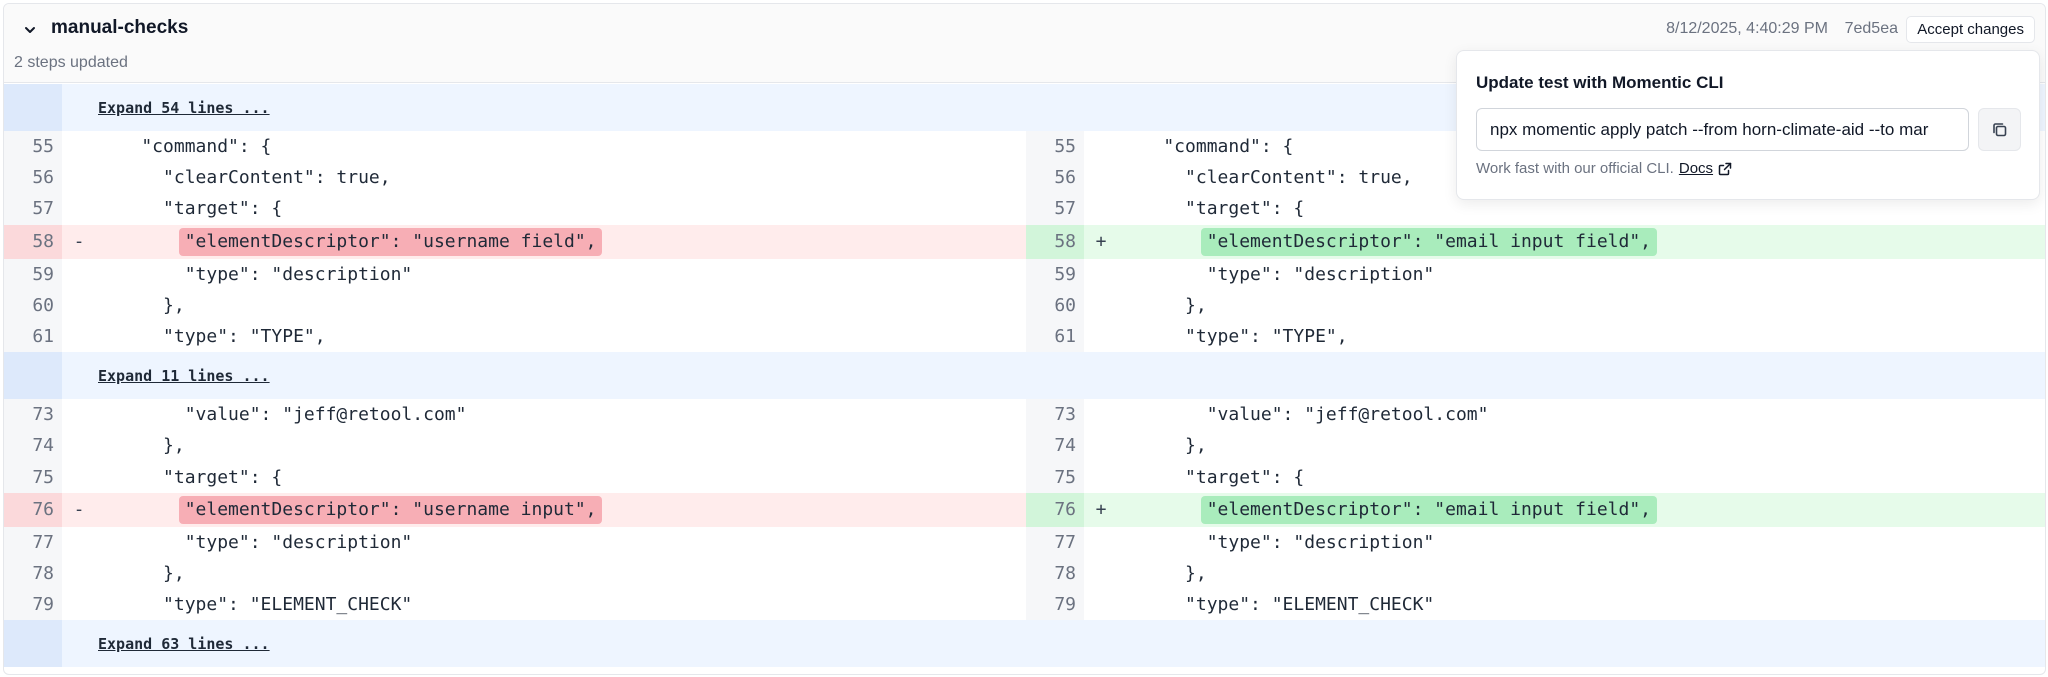 The height and width of the screenshot is (677, 2048). Describe the element at coordinates (515, 573) in the screenshot. I see `left-side: 78 },` at that location.